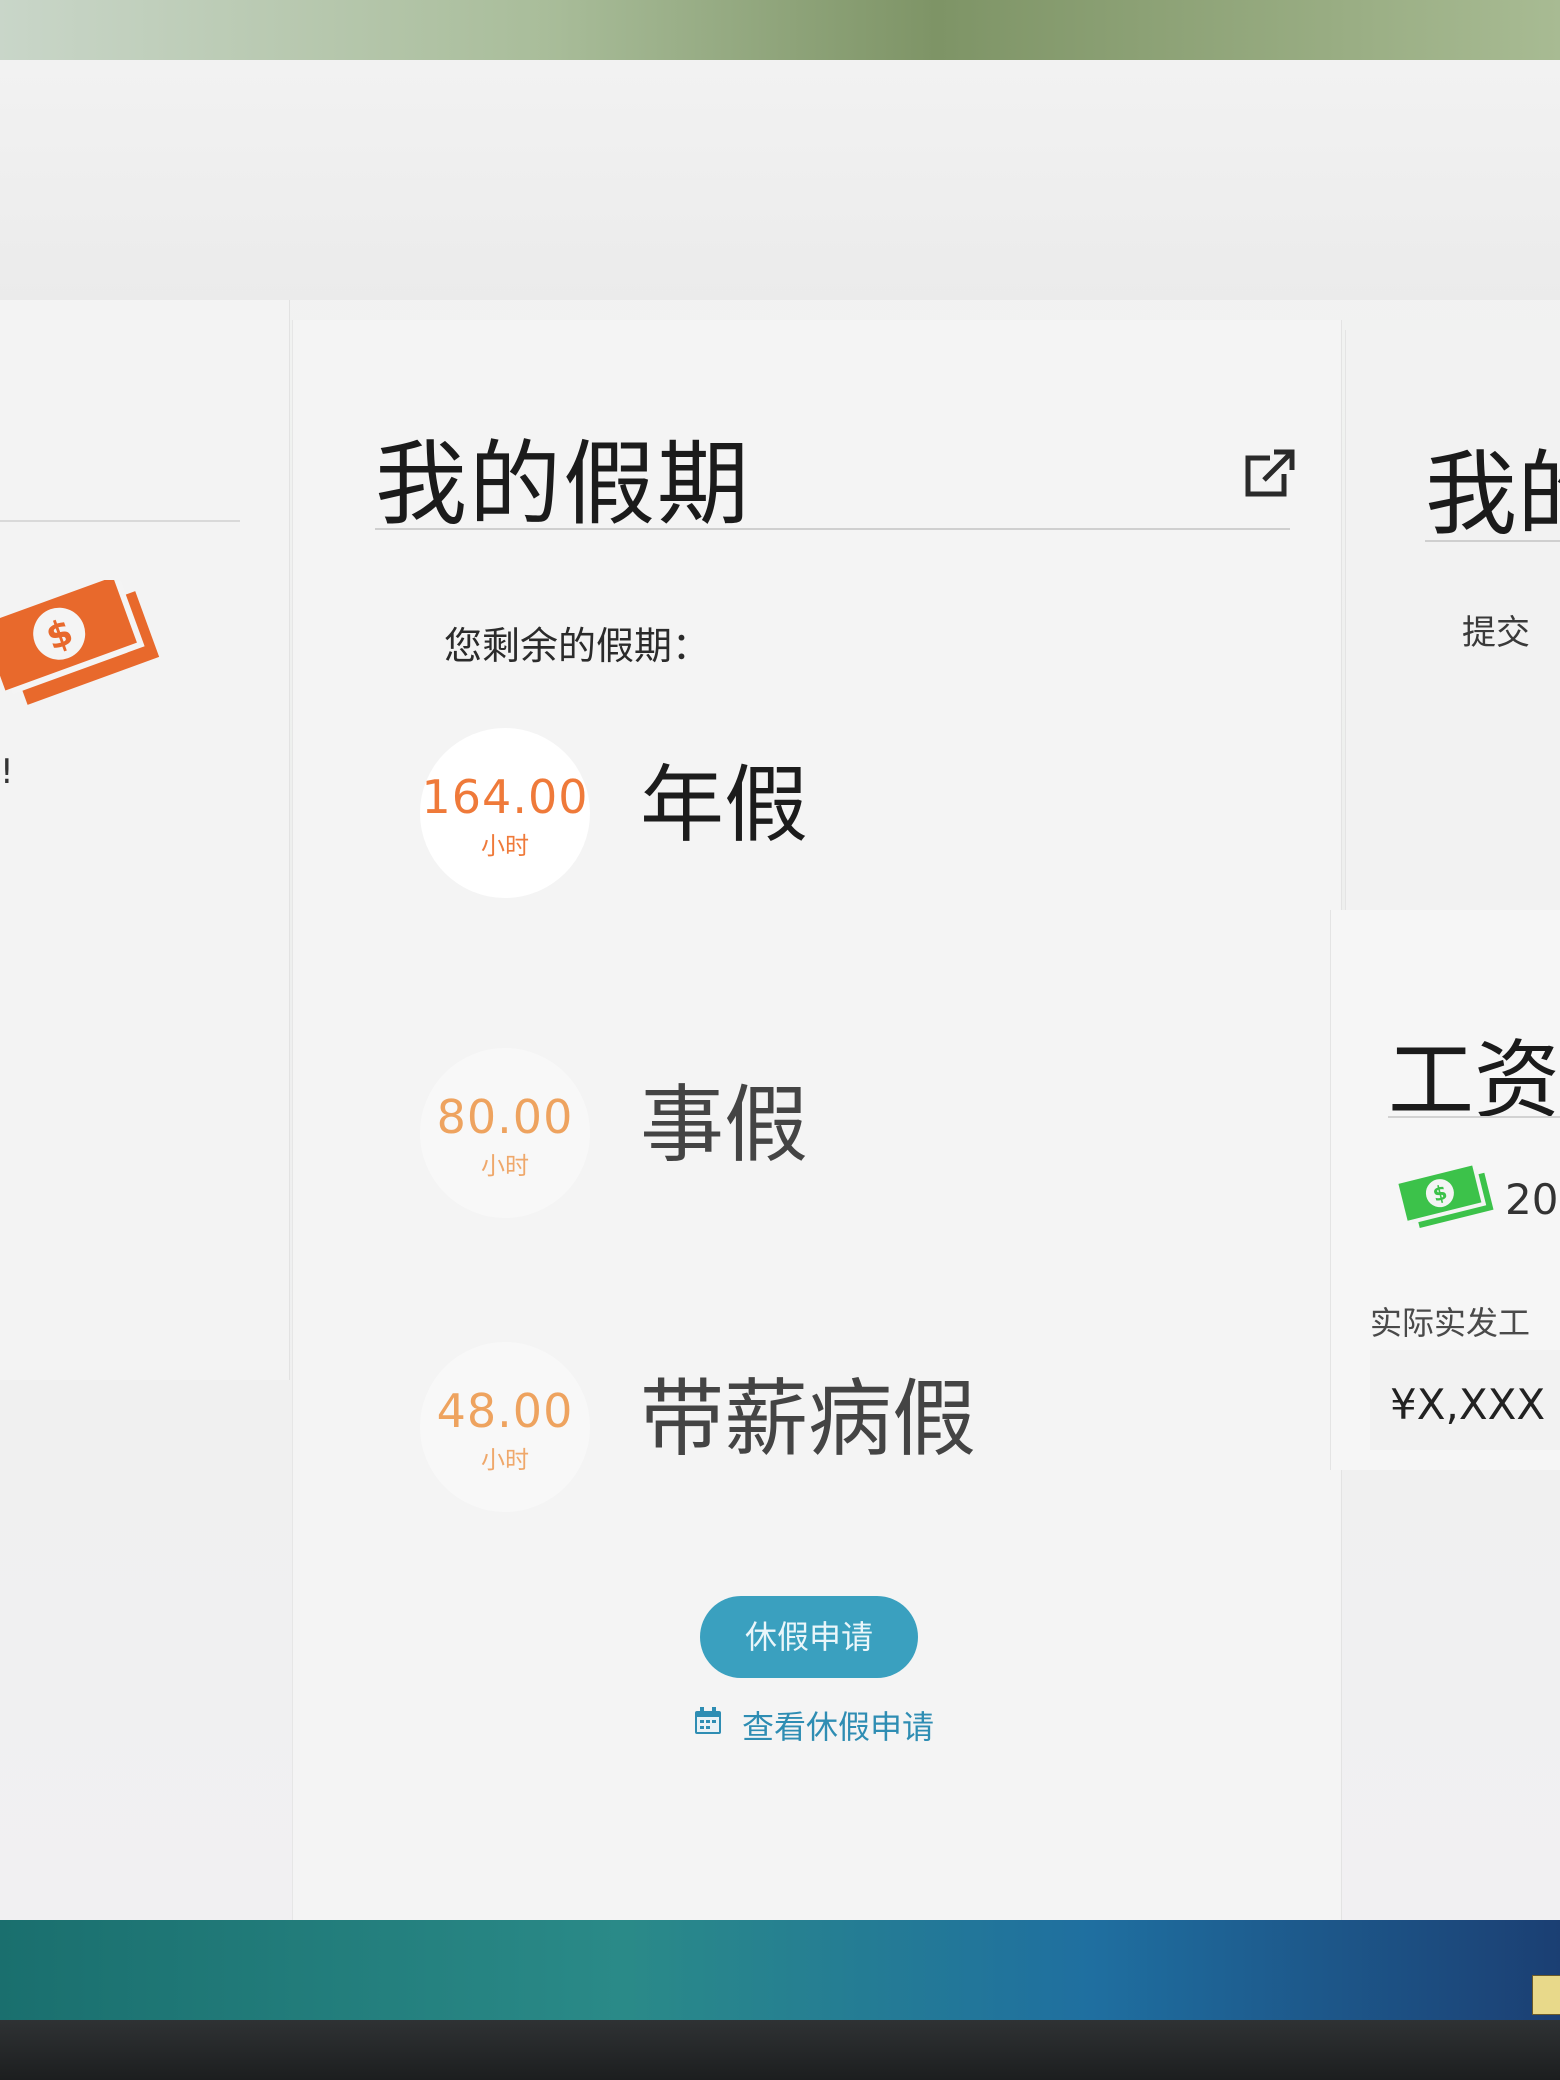 The height and width of the screenshot is (2080, 1560). I want to click on leave-hours: 80.00, so click(505, 1117).